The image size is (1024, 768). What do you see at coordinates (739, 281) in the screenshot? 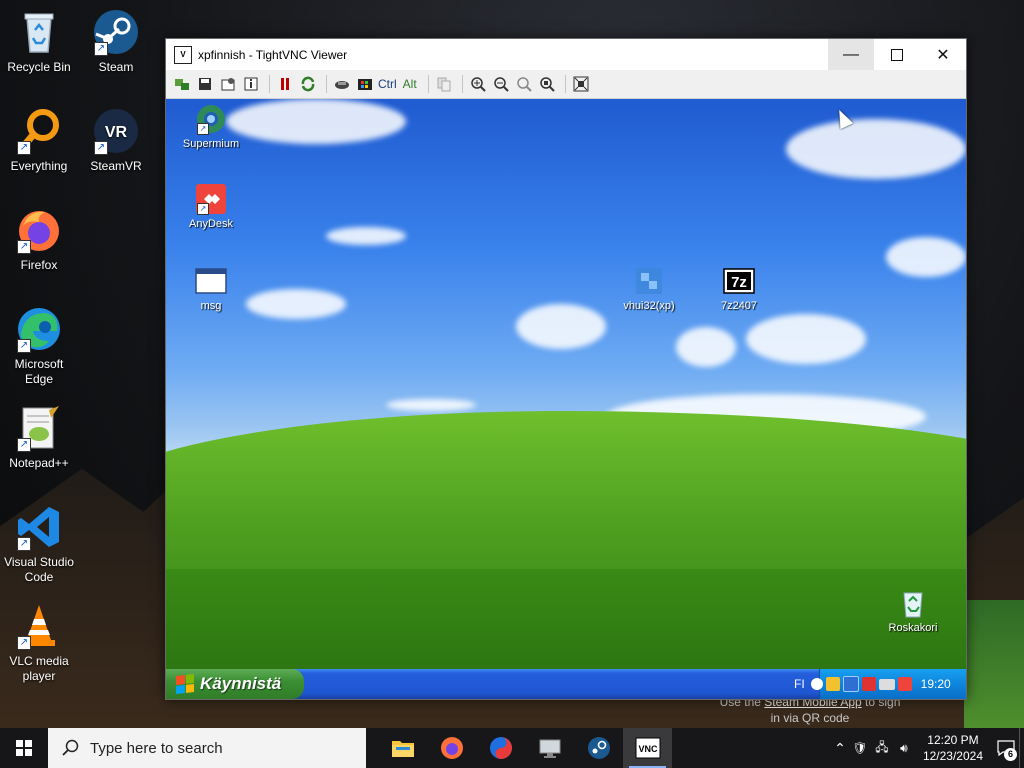
I see `7zip-icon: 7z` at bounding box center [739, 281].